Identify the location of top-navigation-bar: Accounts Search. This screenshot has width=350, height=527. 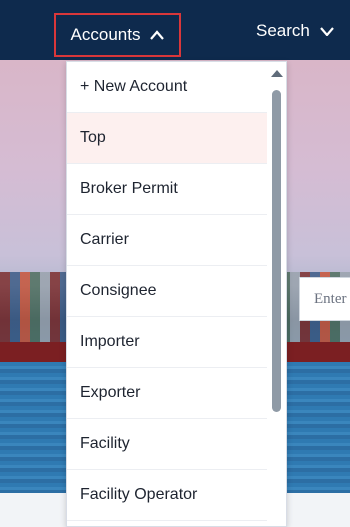
(175, 30).